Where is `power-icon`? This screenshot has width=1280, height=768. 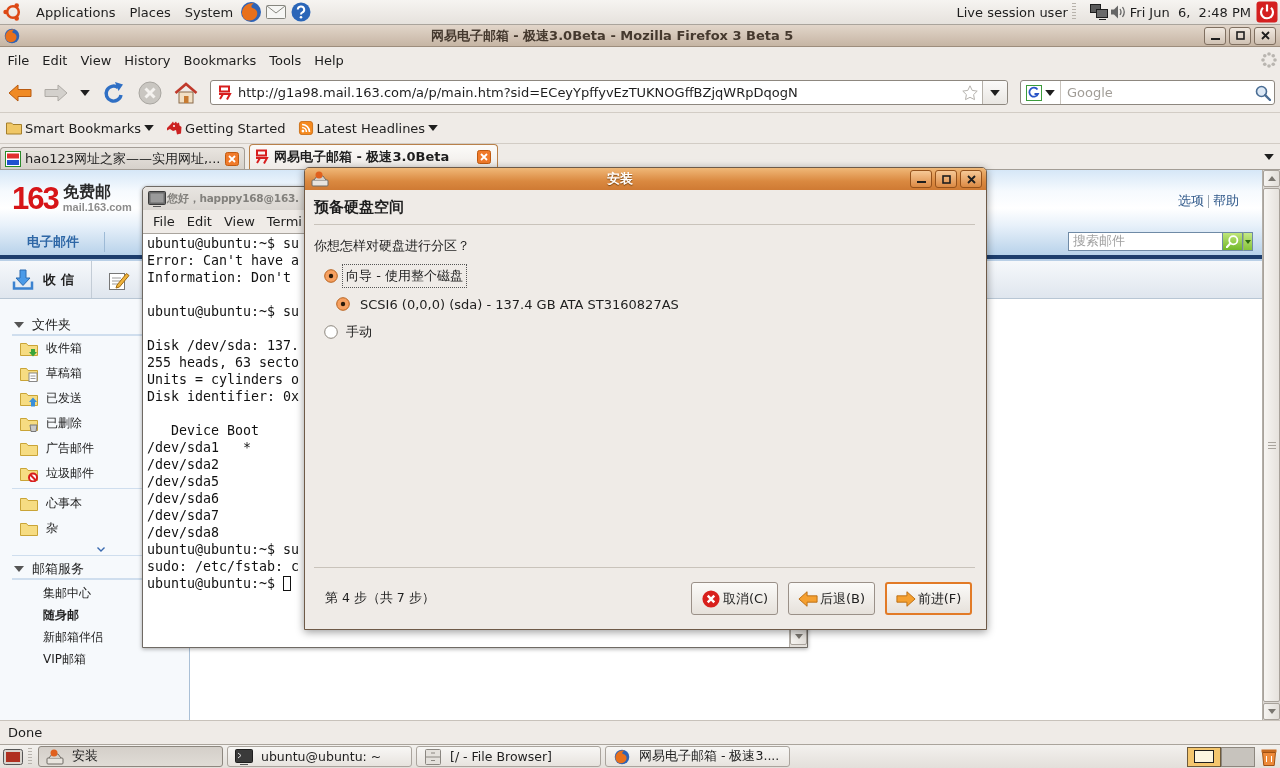
power-icon is located at coordinates (1267, 12).